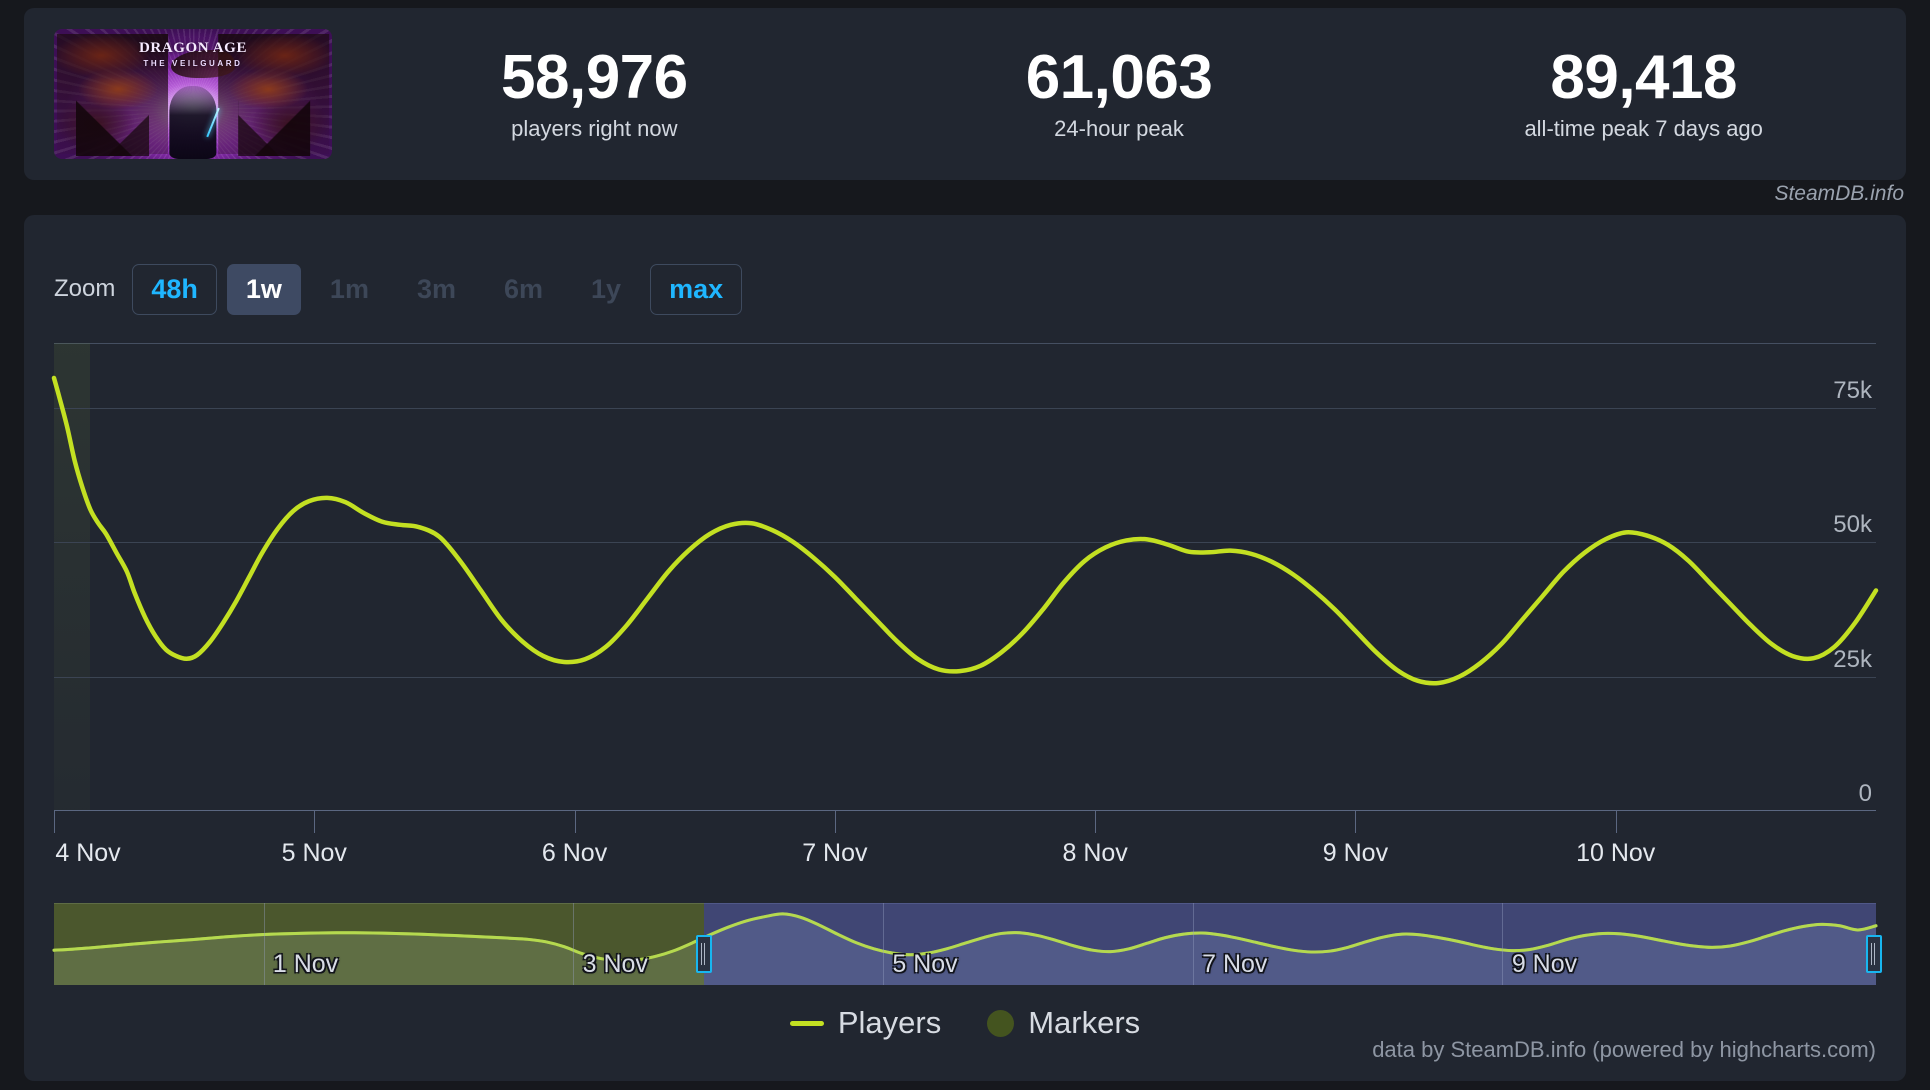 The width and height of the screenshot is (1930, 1090). What do you see at coordinates (523, 289) in the screenshot?
I see `zoom-button-6m: 6m` at bounding box center [523, 289].